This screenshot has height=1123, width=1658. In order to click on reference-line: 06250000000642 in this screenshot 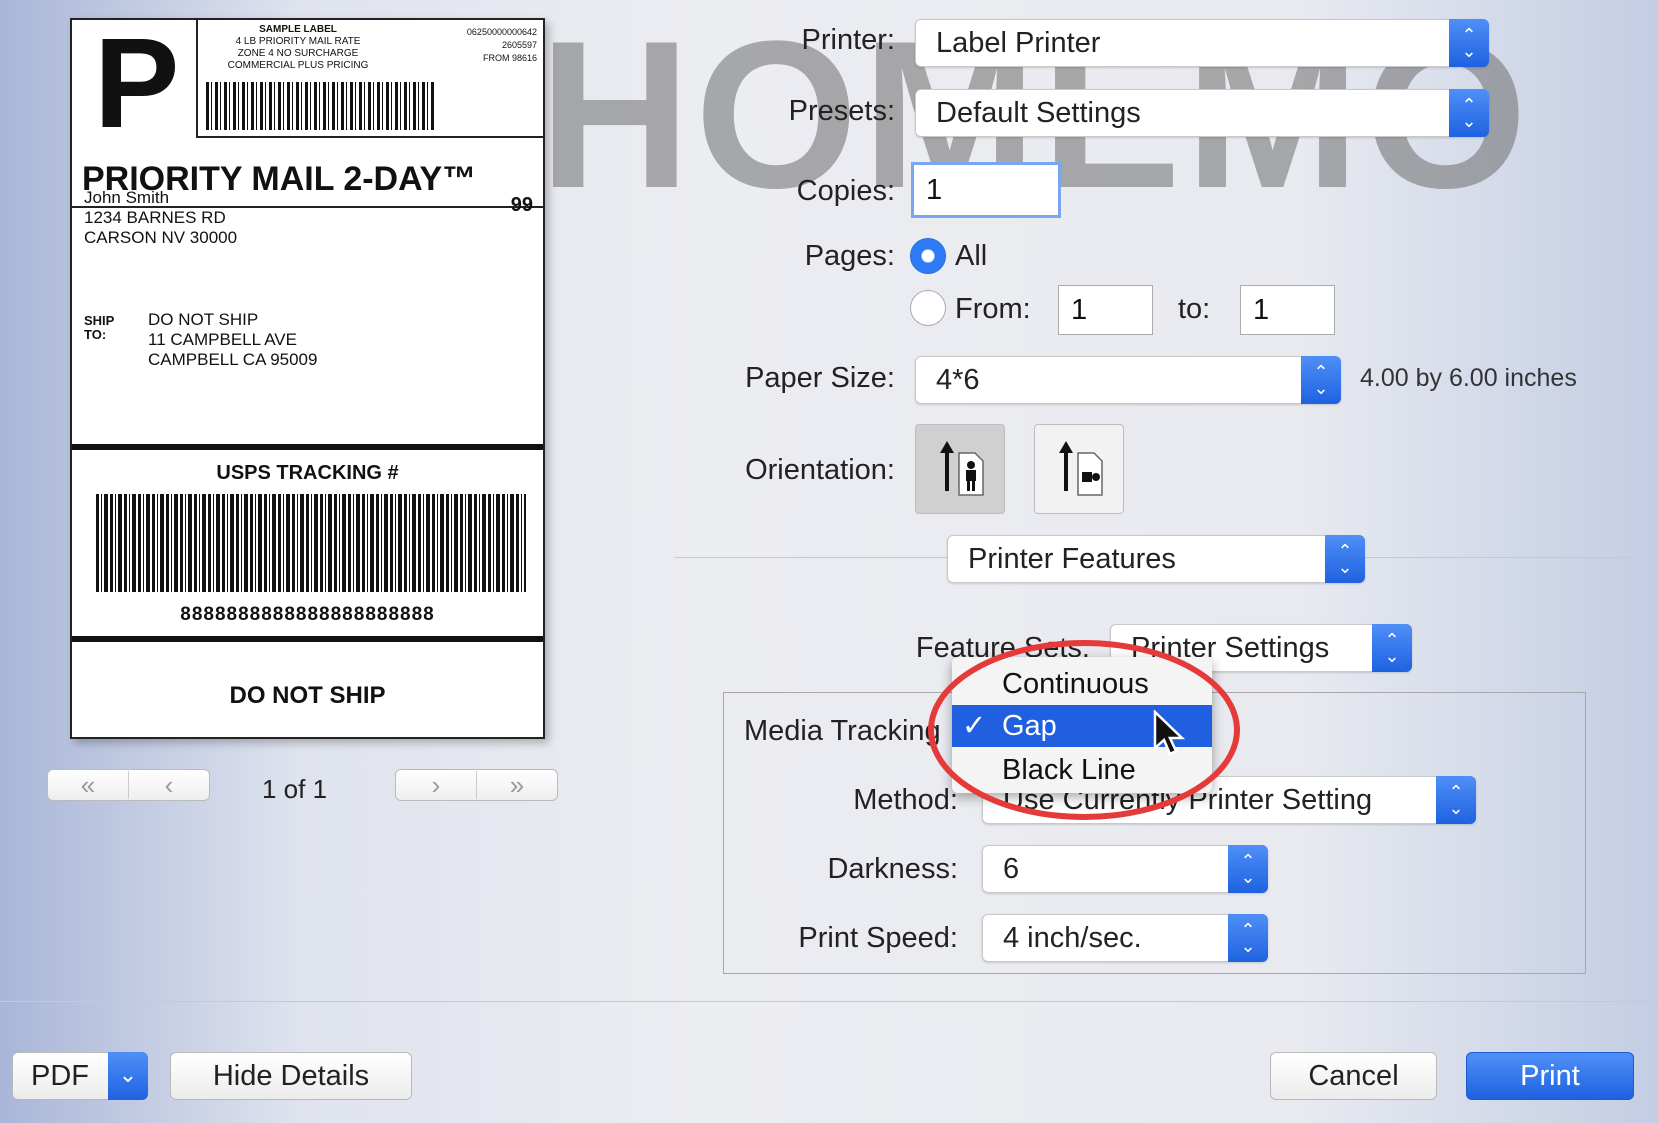, I will do `click(501, 32)`.